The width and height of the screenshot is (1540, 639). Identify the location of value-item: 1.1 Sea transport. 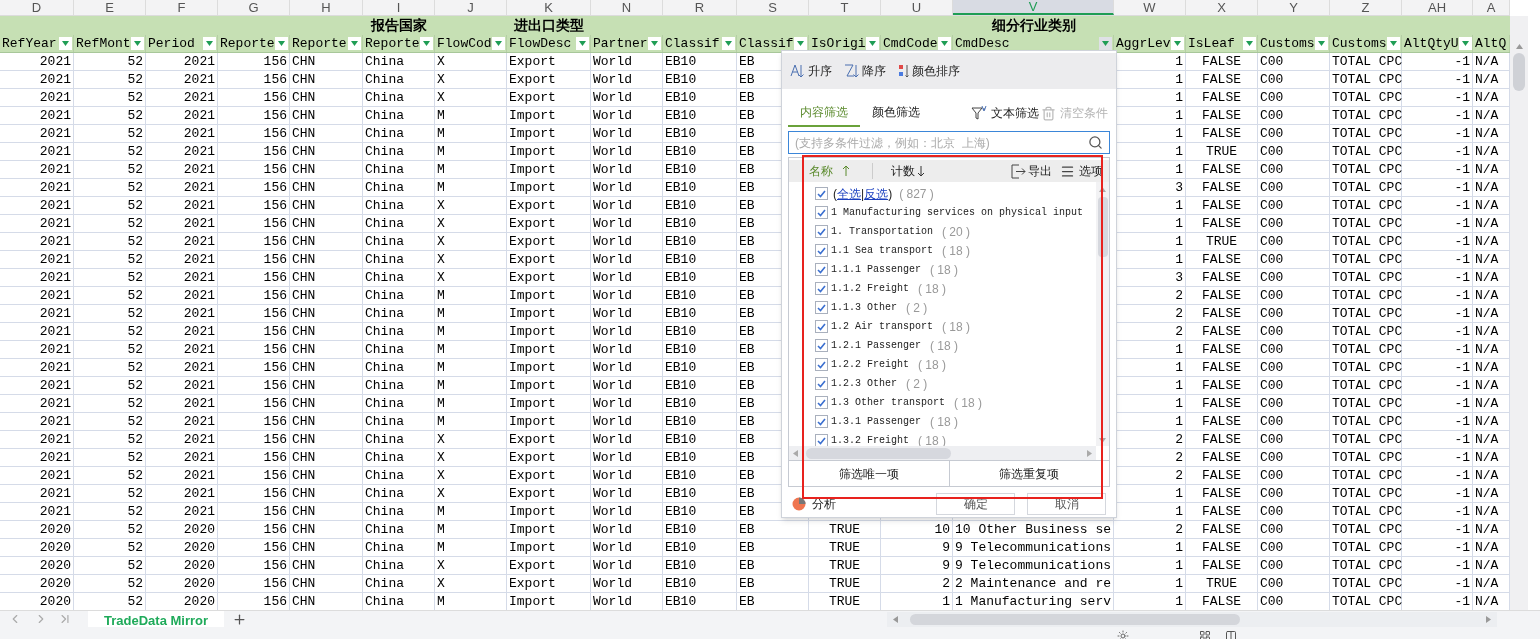
(882, 250).